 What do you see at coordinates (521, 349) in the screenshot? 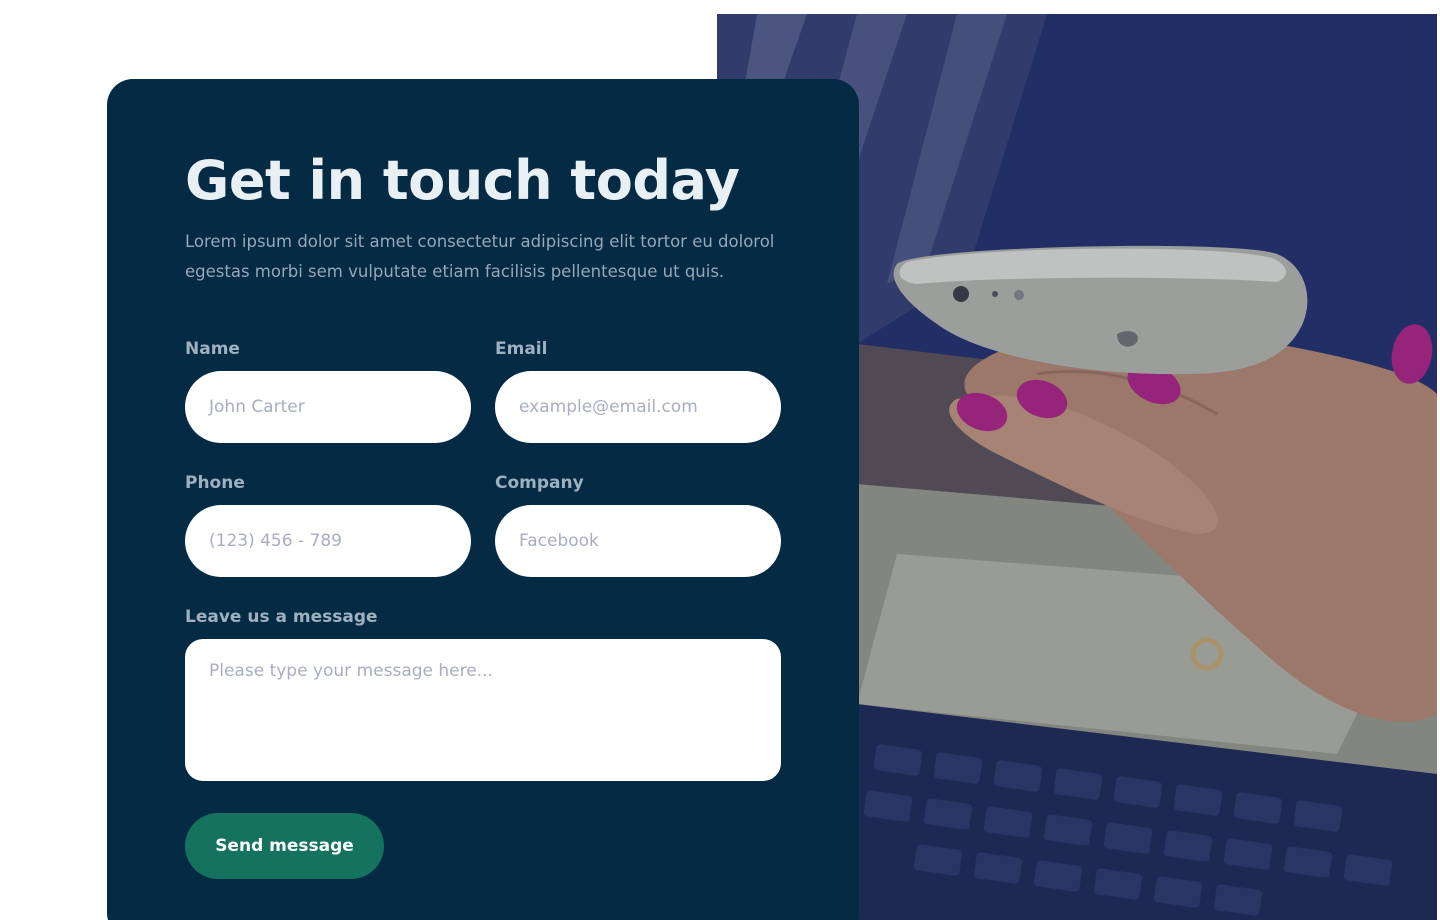
I see `email-label: Email` at bounding box center [521, 349].